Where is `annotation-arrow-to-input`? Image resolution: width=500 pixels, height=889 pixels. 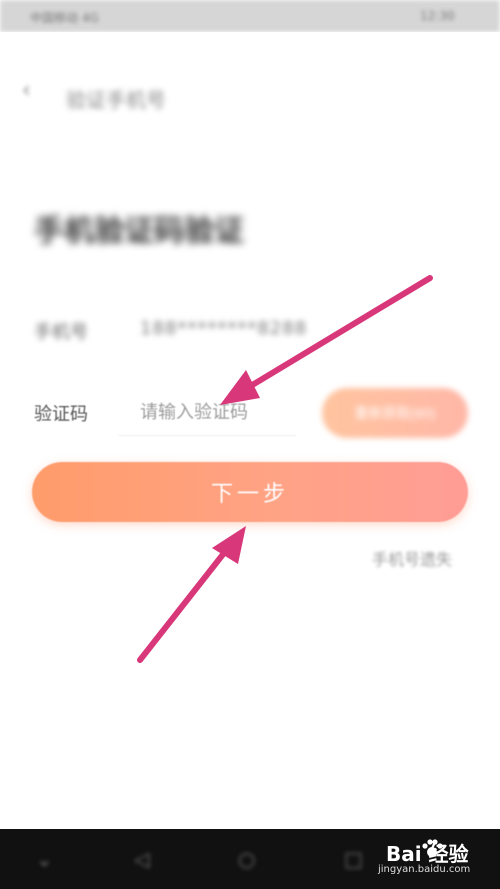 annotation-arrow-to-input is located at coordinates (326, 340).